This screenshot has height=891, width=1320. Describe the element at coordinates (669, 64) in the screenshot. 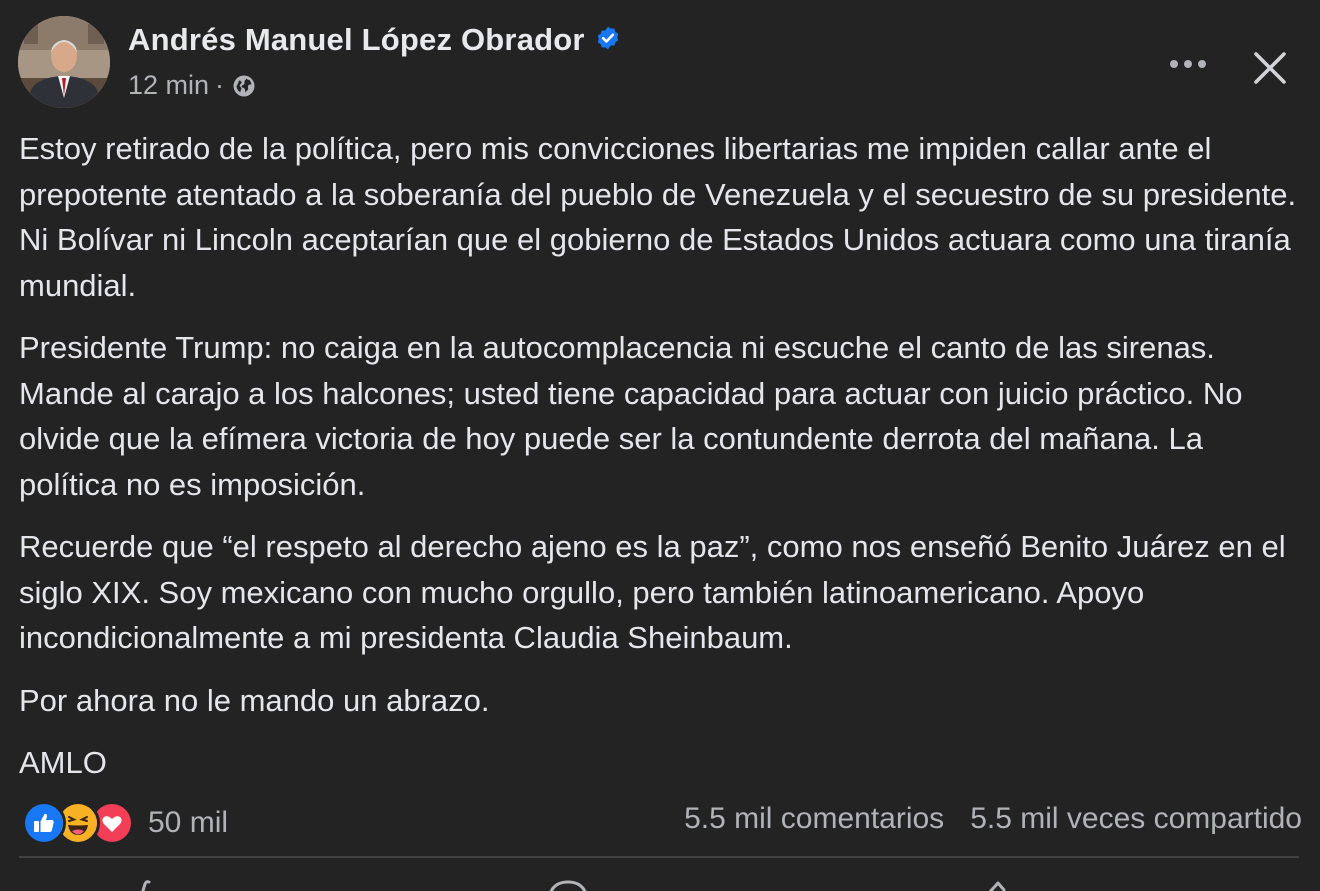

I see `post-header: Andrés Manuel López Obrador 12 min ·` at that location.